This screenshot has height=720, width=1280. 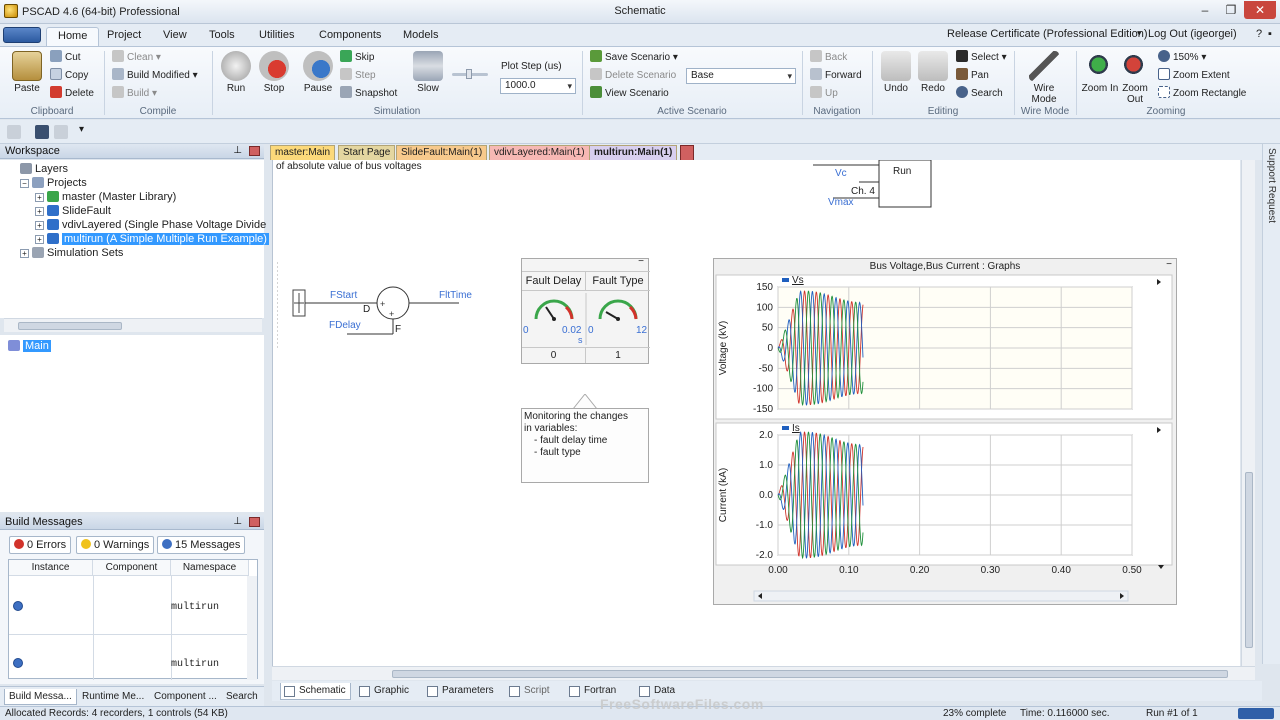 I want to click on tab-parameters: Parameters, so click(x=461, y=691).